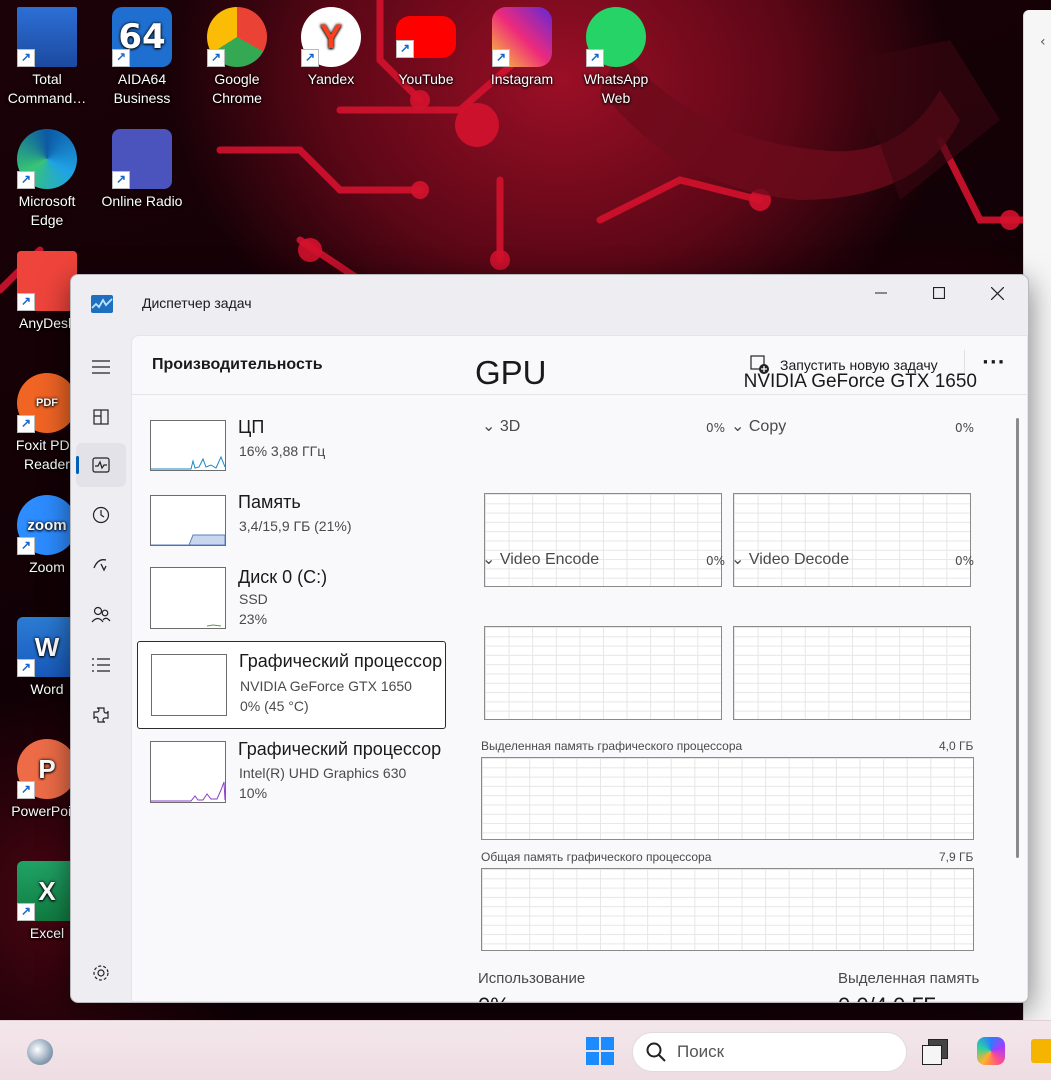 The width and height of the screenshot is (1051, 1080). Describe the element at coordinates (237, 57) in the screenshot. I see `desktop-shortcut-chrome: ↗ Google Chrome` at that location.